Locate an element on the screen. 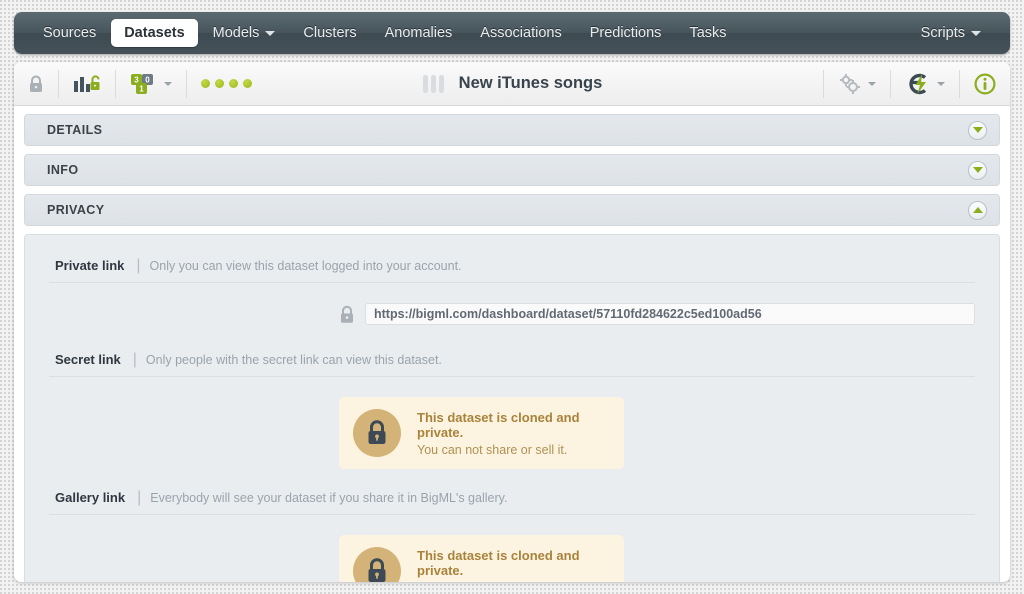 This screenshot has height=594, width=1024. nav-label: Clusters is located at coordinates (330, 33).